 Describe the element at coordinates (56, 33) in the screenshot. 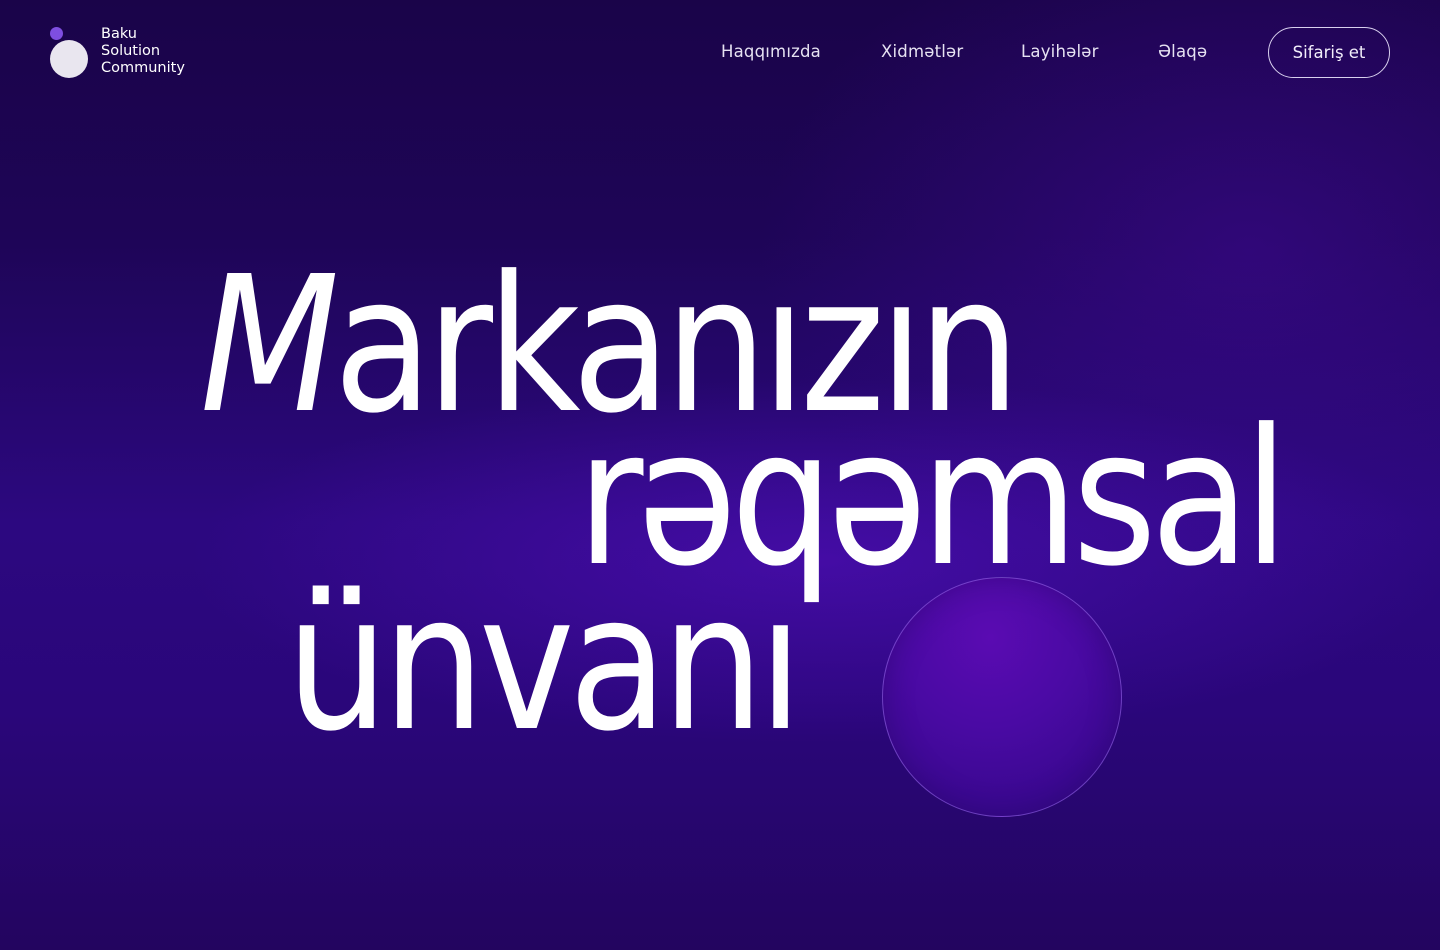

I see `logo-dot-small-icon` at that location.